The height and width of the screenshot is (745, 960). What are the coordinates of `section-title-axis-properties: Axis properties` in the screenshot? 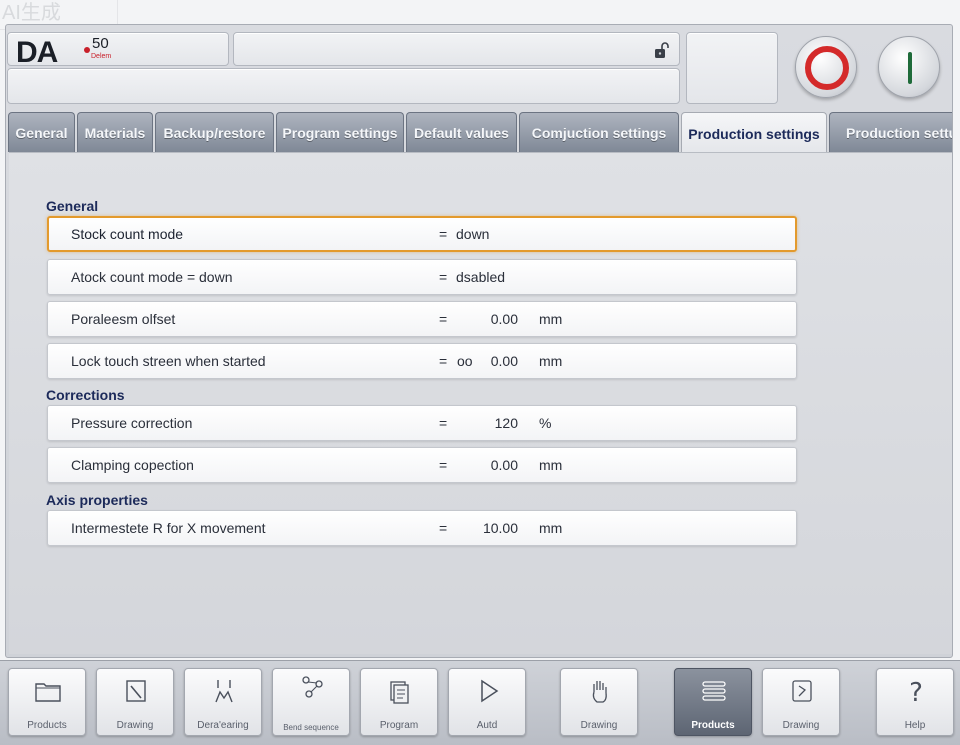 It's located at (97, 500).